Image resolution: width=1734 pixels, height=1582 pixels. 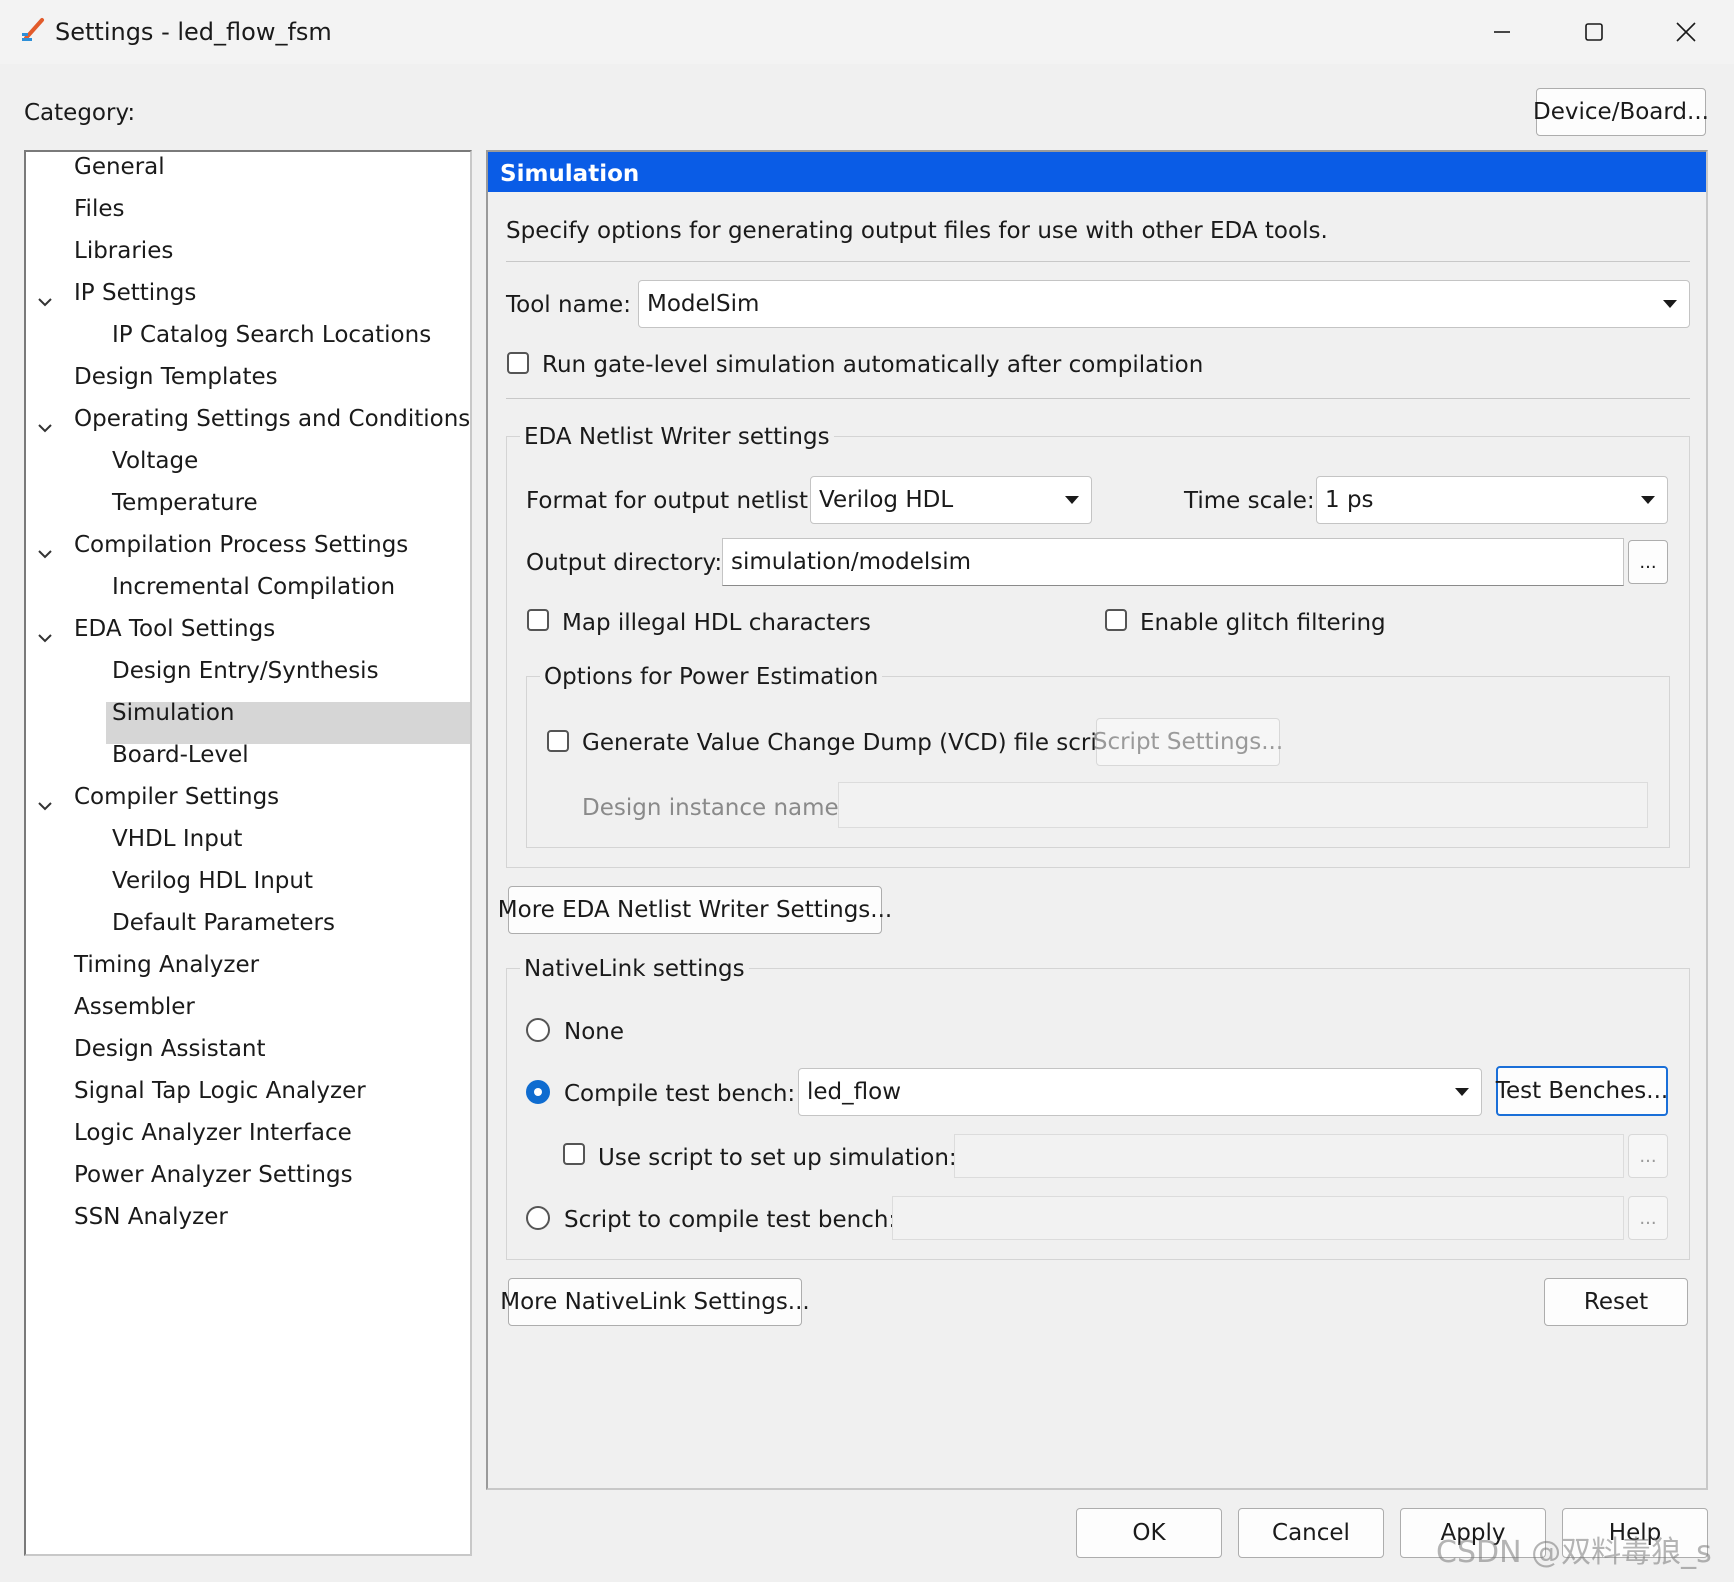 What do you see at coordinates (288, 933) in the screenshot?
I see `sidebar-item-default-parameters: Default Parameters` at bounding box center [288, 933].